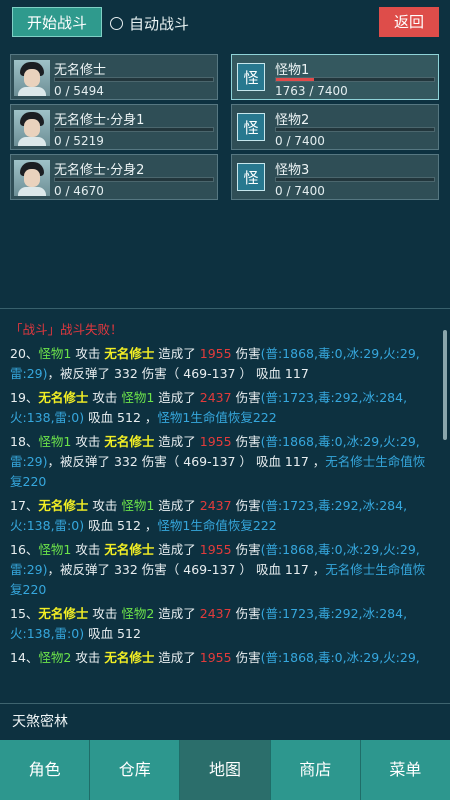 The image size is (450, 800). Describe the element at coordinates (66, 329) in the screenshot. I see `battle-result-title: 「战斗」战斗失败！` at that location.